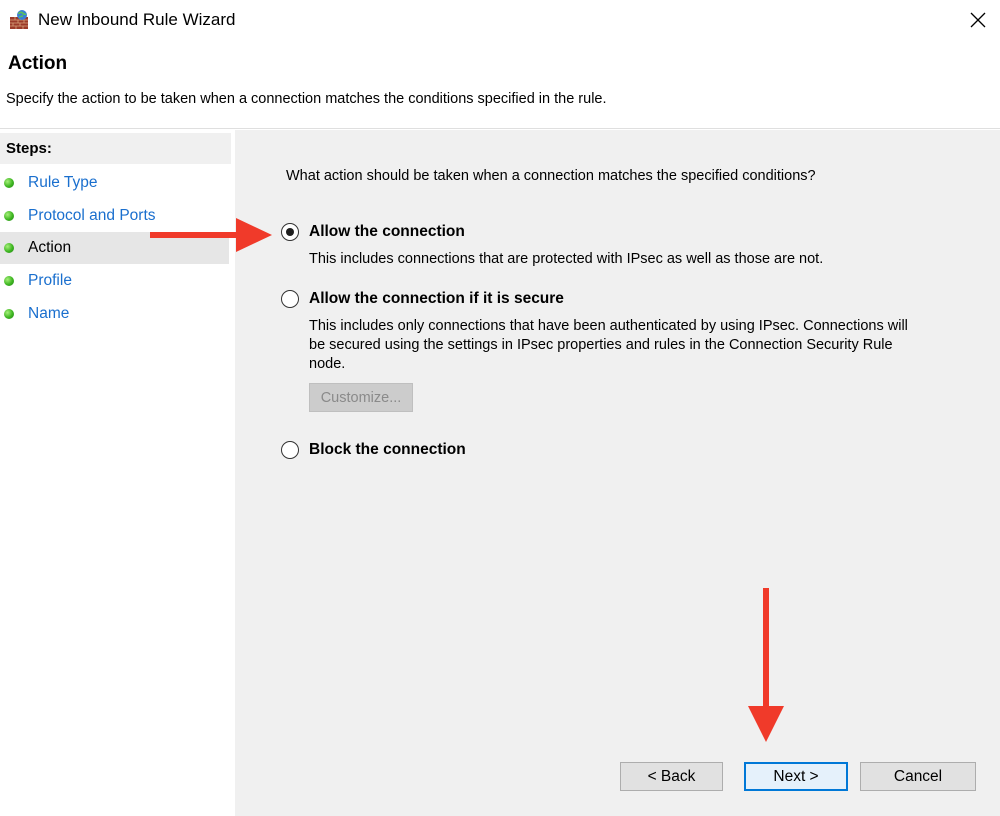 Image resolution: width=1000 pixels, height=816 pixels. What do you see at coordinates (50, 280) in the screenshot?
I see `sidebar-item-label: Profile` at bounding box center [50, 280].